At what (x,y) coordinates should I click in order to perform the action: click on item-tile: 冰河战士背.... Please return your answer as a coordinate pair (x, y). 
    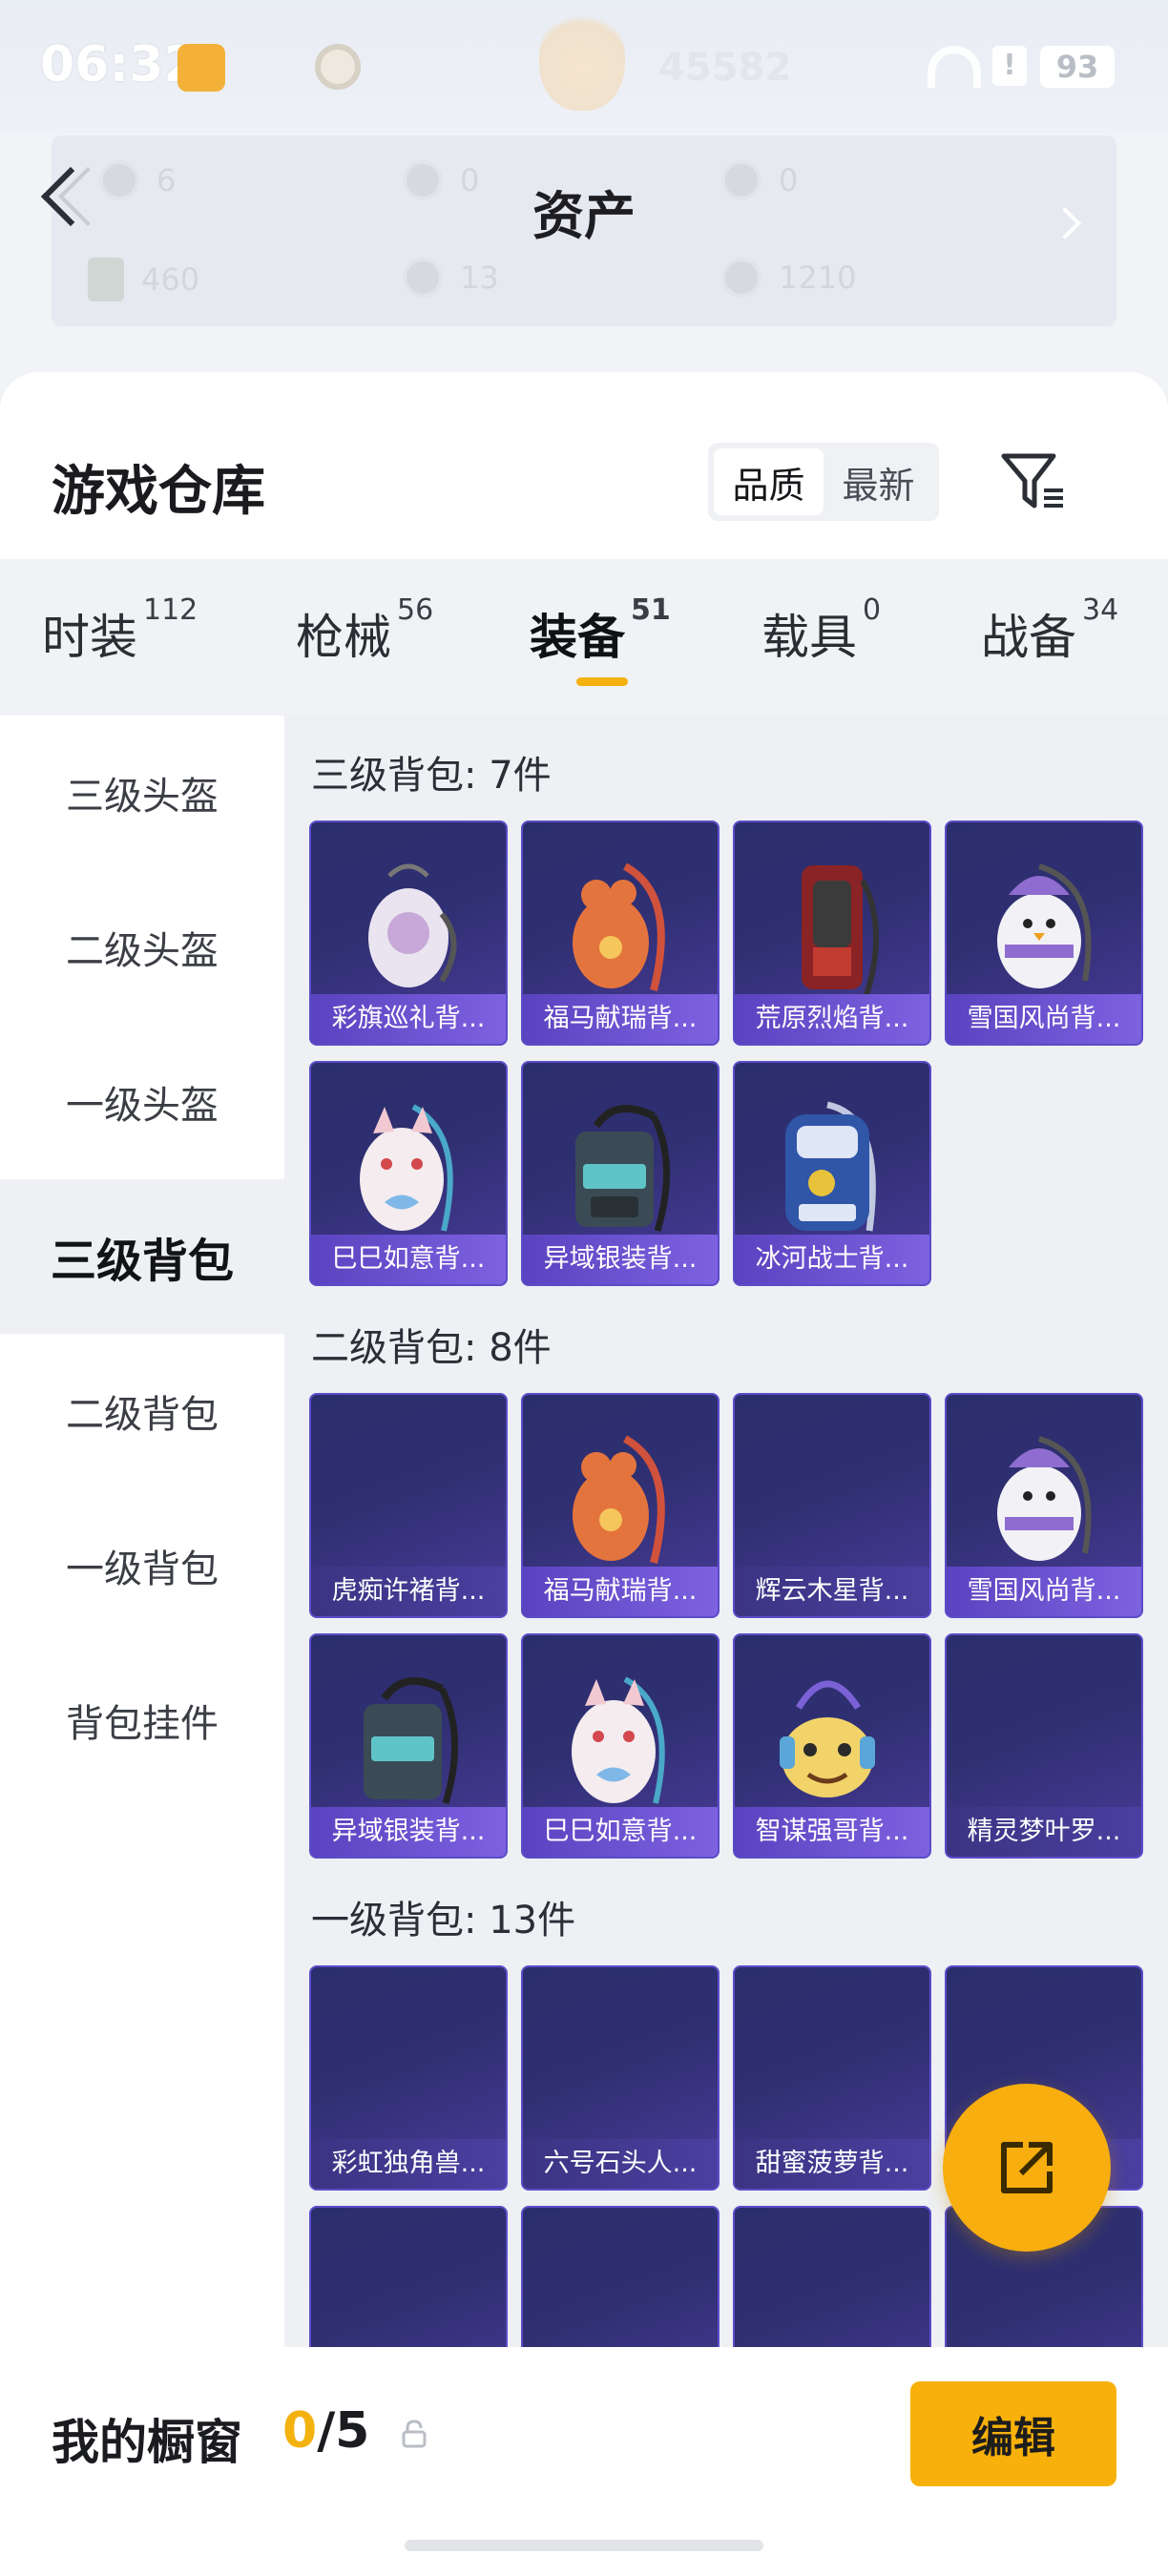
    Looking at the image, I should click on (832, 1173).